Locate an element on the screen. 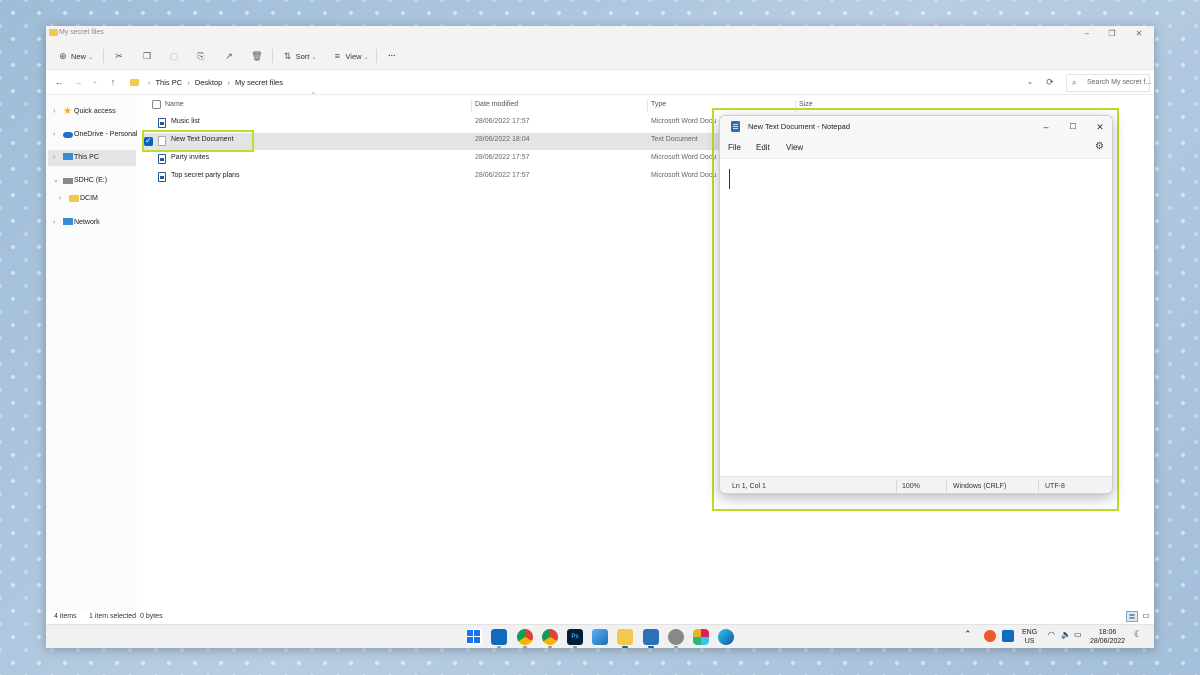 The image size is (1200, 675). computer-icon is located at coordinates (68, 156).